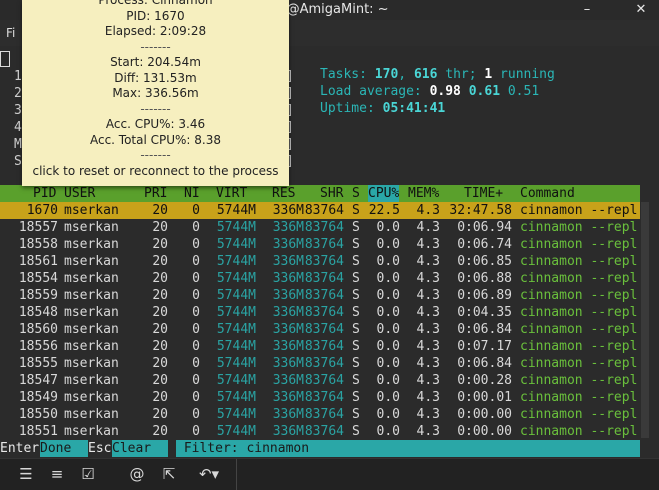 The image size is (659, 490). I want to click on col-command: Command, so click(547, 193).